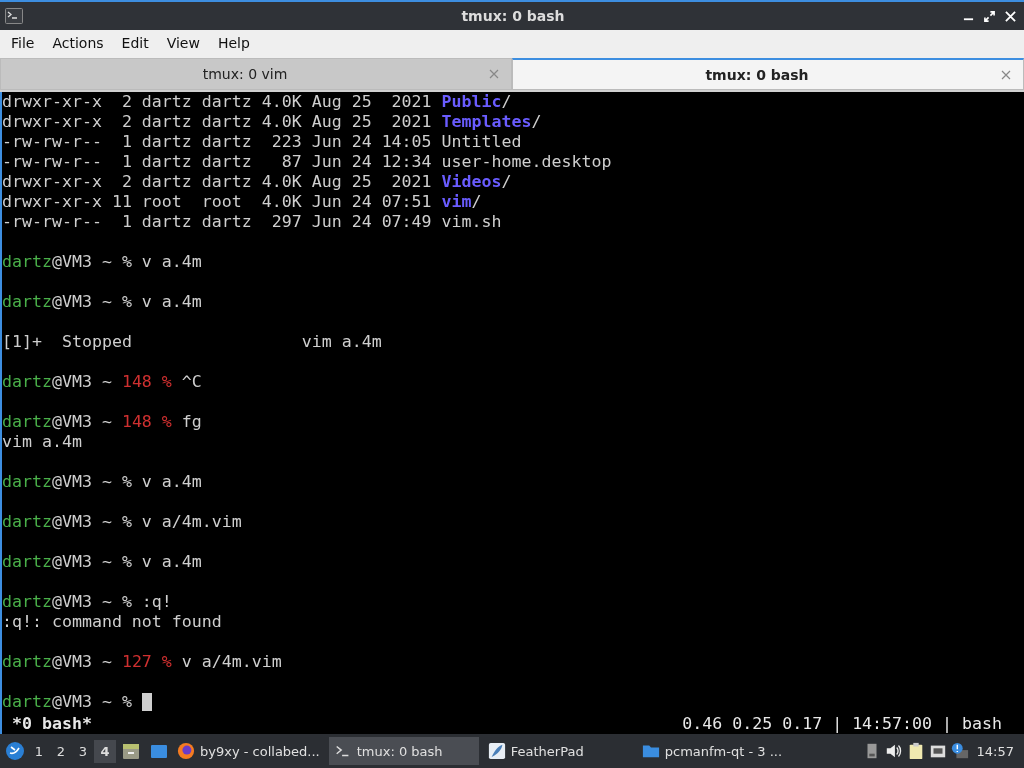 The height and width of the screenshot is (768, 1024). I want to click on volume-icon, so click(893, 751).